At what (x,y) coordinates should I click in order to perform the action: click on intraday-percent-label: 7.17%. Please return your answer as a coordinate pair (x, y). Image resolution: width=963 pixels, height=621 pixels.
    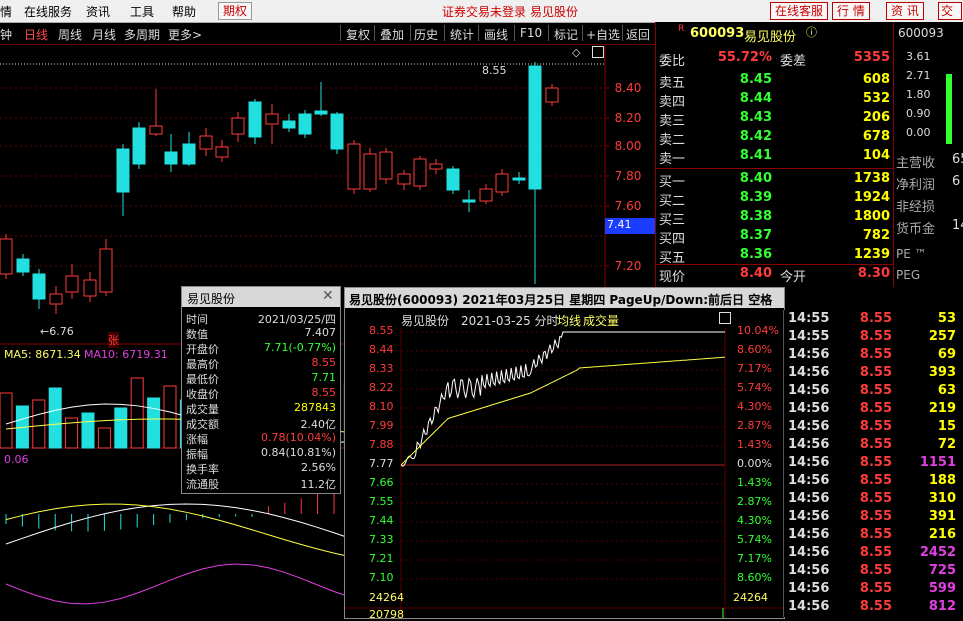
    Looking at the image, I should click on (754, 368).